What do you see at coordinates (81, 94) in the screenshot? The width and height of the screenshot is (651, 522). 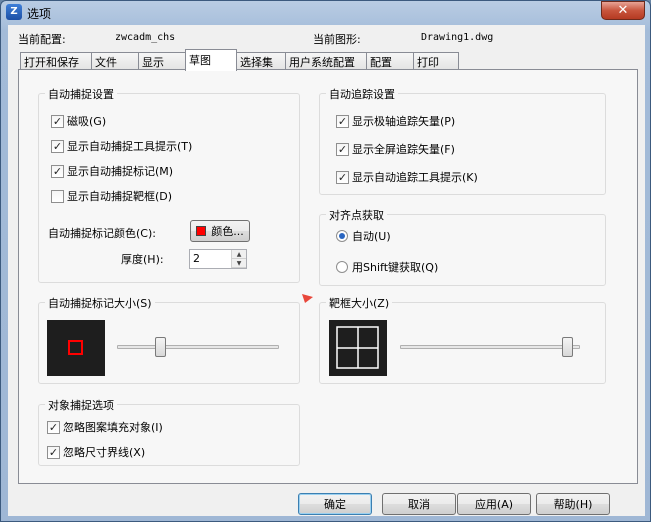 I see `autosnap-settings-title: 自动捕捉设置` at bounding box center [81, 94].